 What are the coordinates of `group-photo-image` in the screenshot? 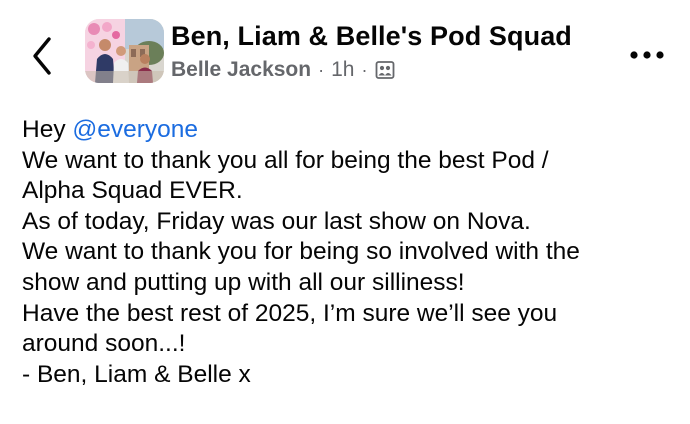 It's located at (124, 51).